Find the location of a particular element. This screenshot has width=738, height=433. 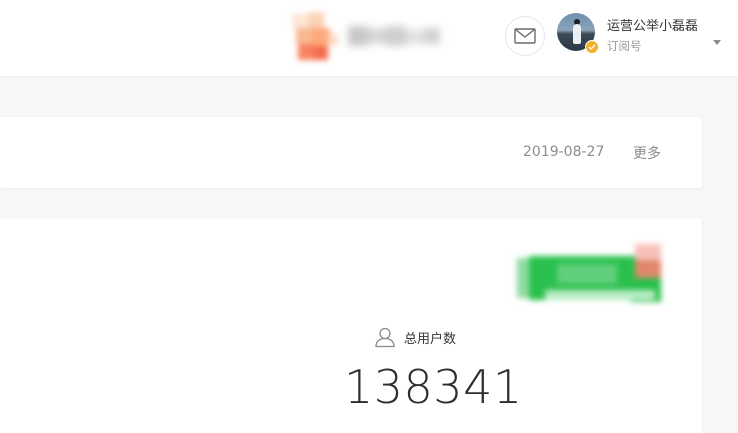

account-avatar is located at coordinates (578, 34).